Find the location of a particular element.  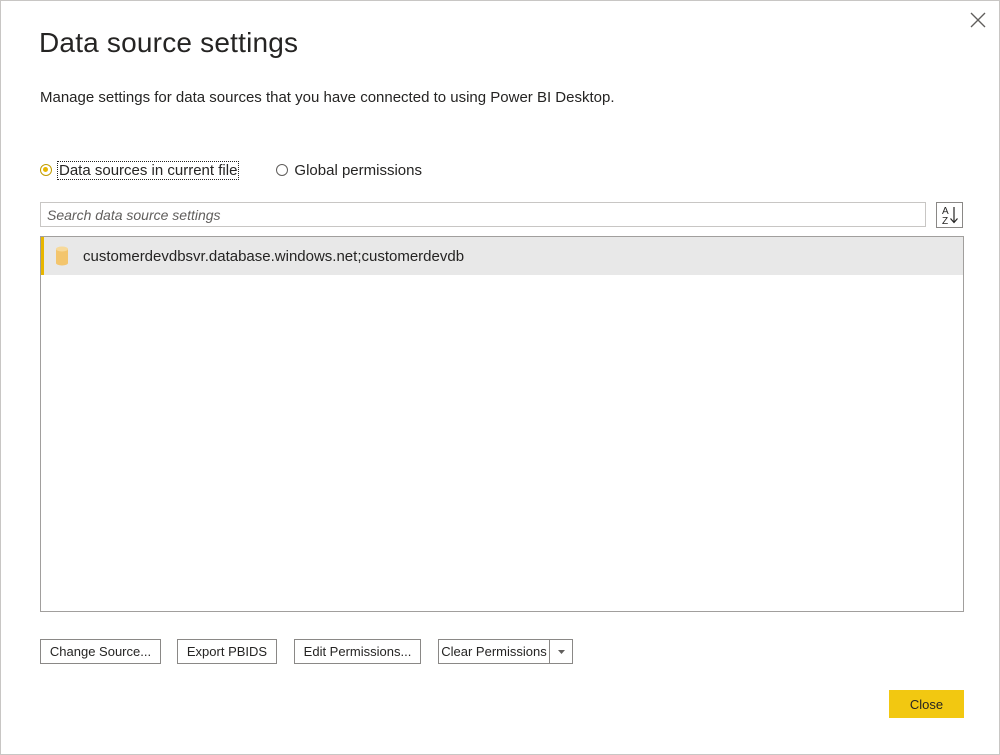

radio-current-file-label: Data sources in current file is located at coordinates (148, 170).